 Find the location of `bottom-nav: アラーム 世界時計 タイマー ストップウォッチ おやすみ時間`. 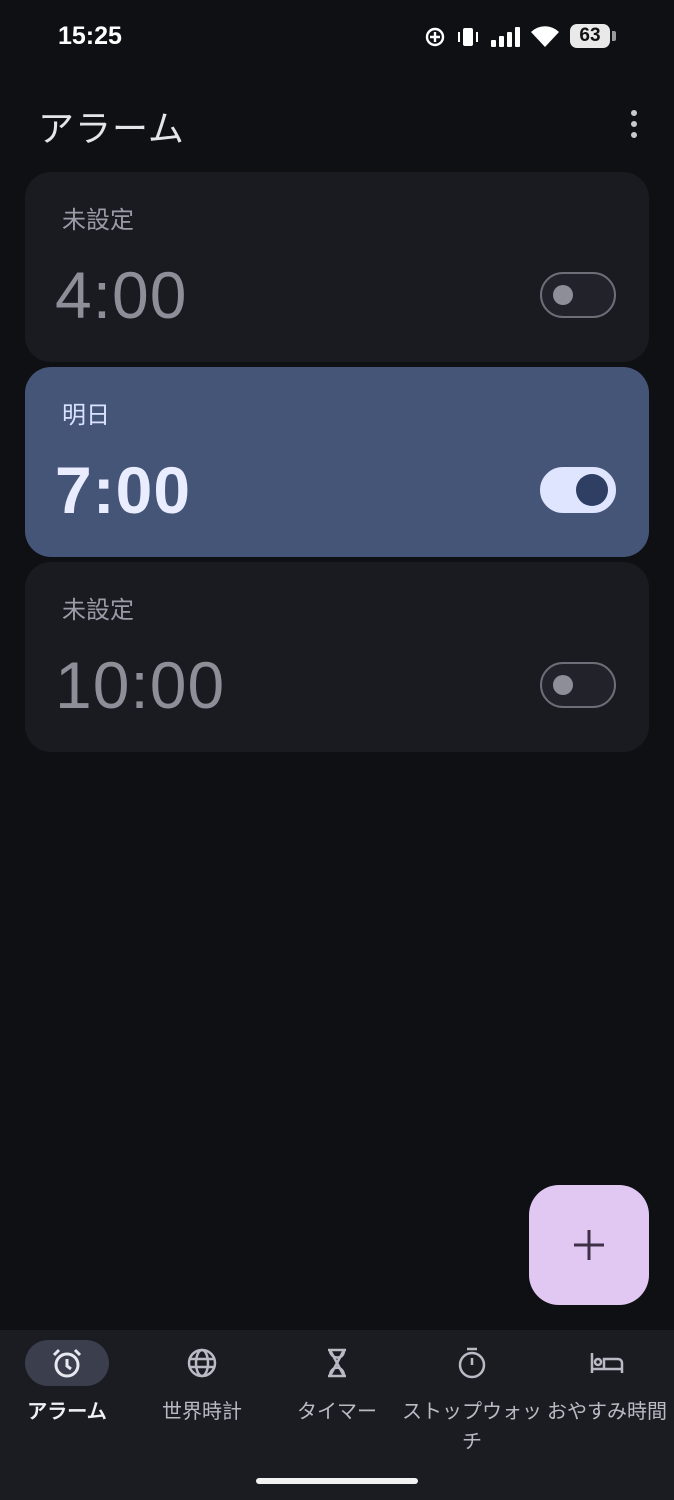

bottom-nav: アラーム 世界時計 タイマー ストップウォッチ おやすみ時間 is located at coordinates (337, 1415).